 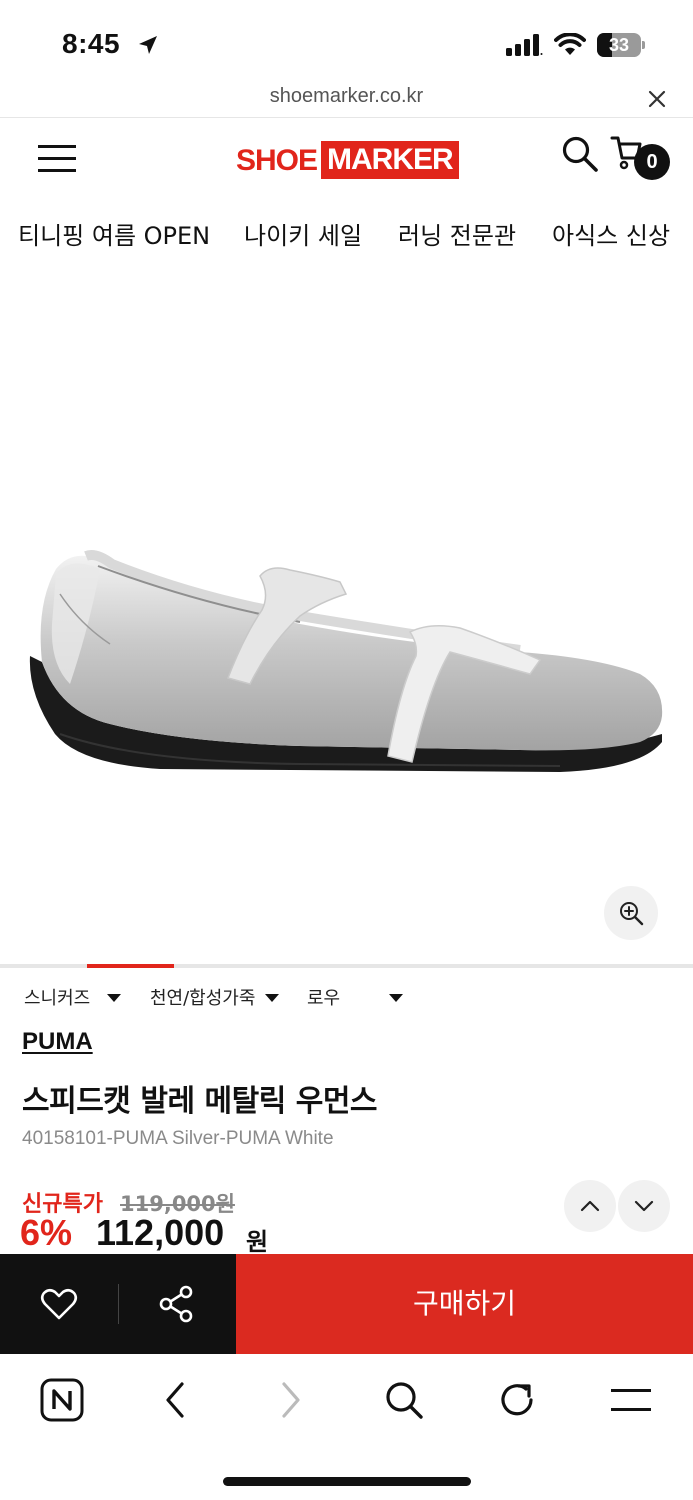 What do you see at coordinates (277, 160) in the screenshot?
I see `logo-text-shoe: SHOE` at bounding box center [277, 160].